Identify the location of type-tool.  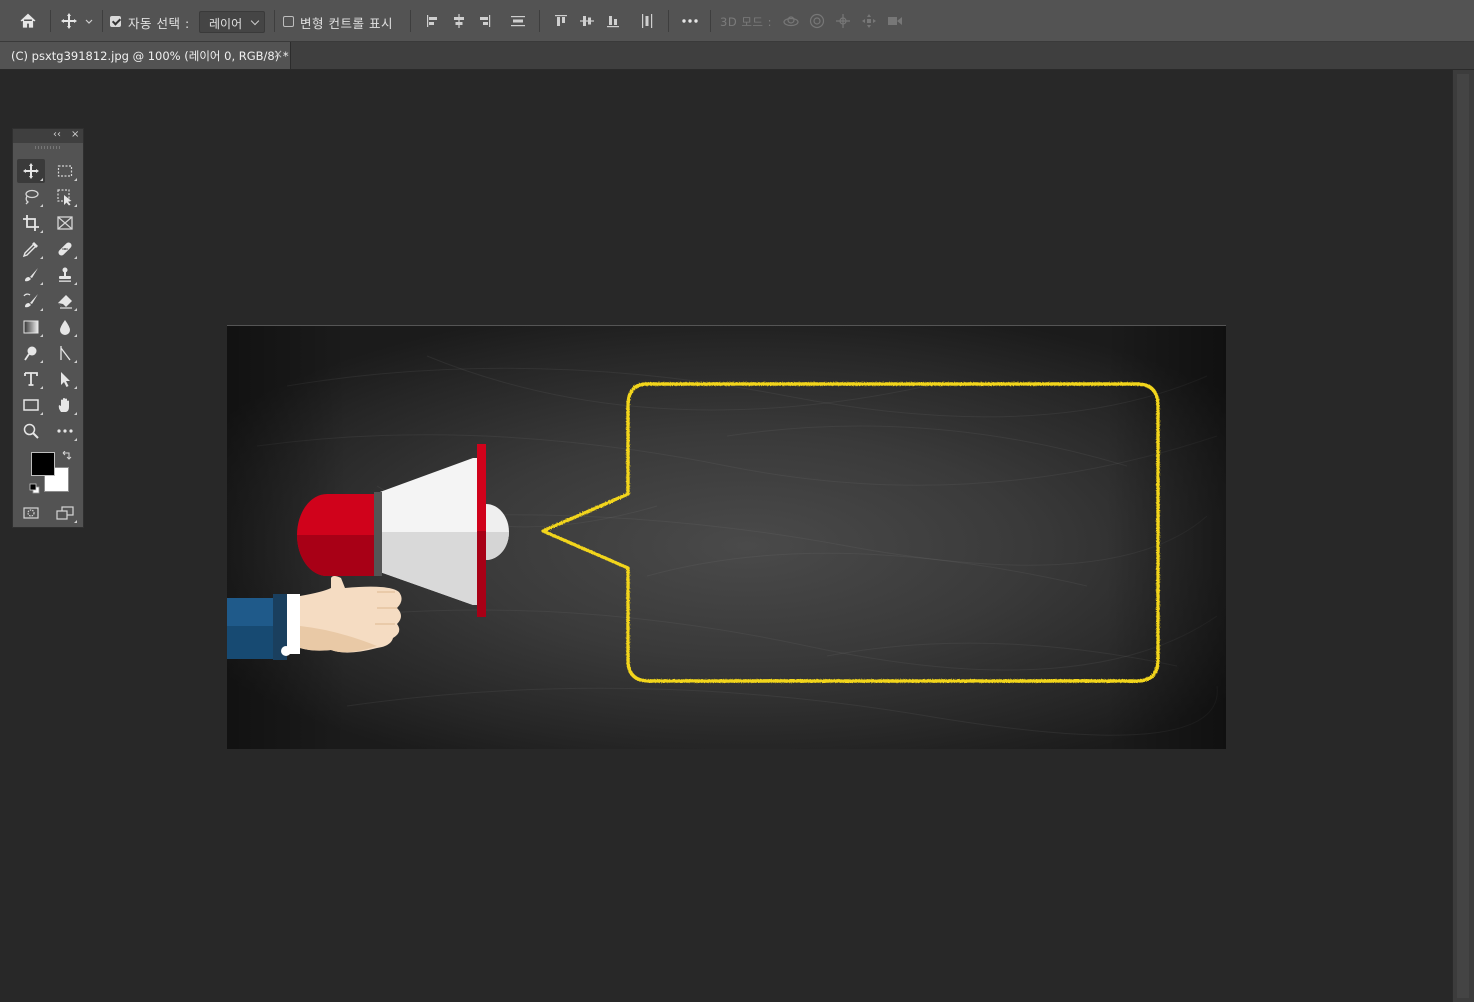
(31, 379).